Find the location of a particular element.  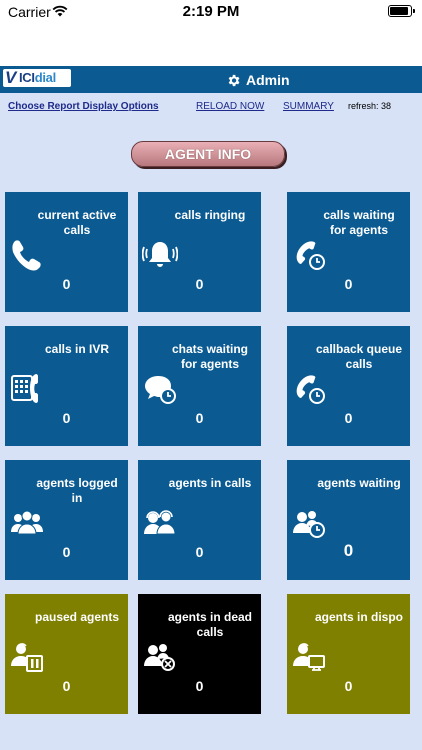

tile-label: agents in dispo is located at coordinates (358, 617).